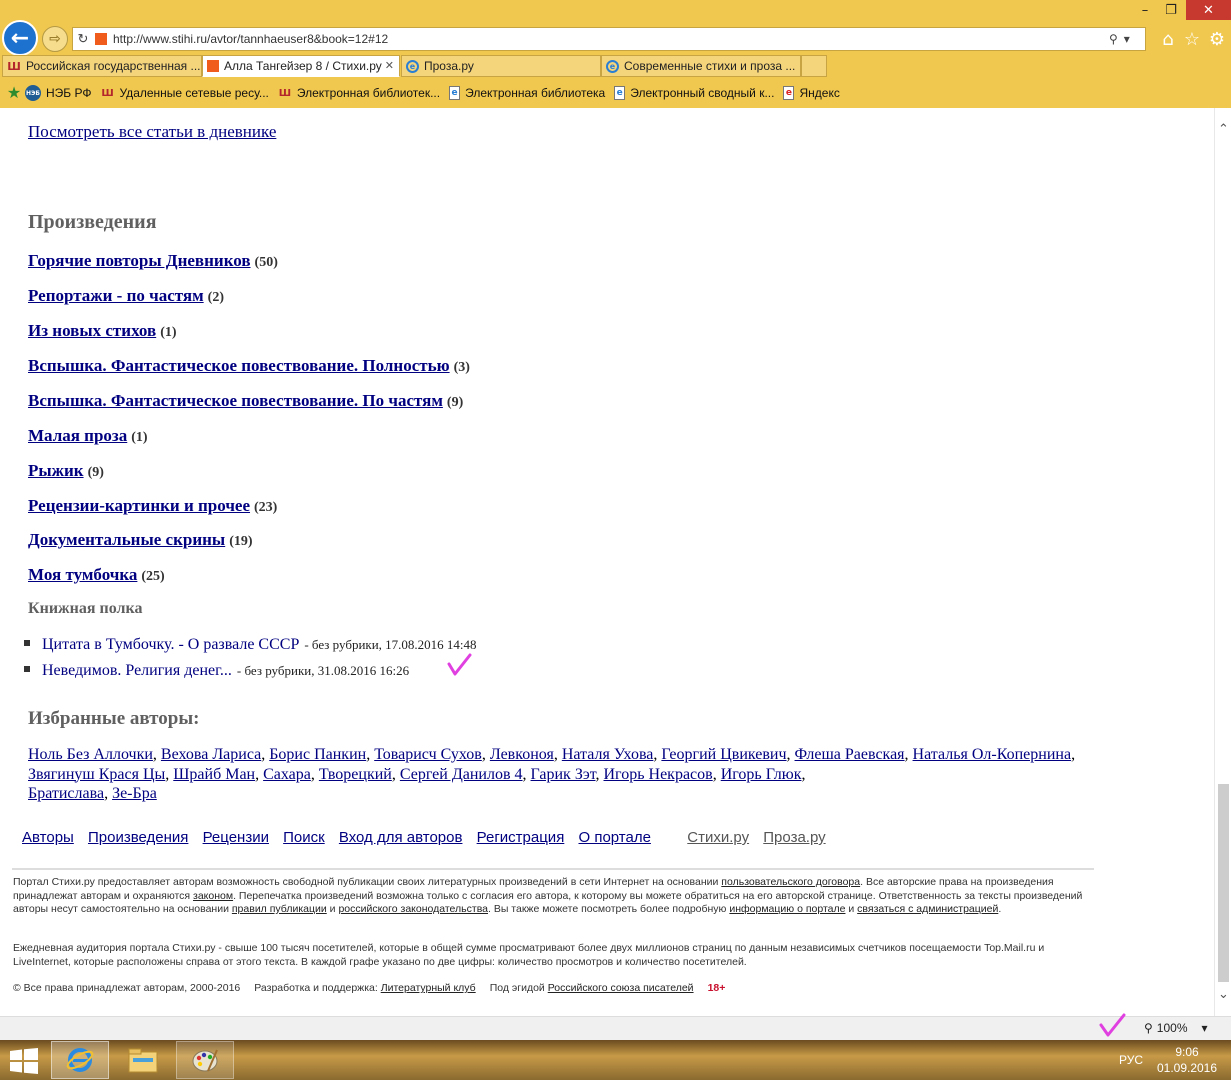 This screenshot has width=1231, height=1080. I want to click on work-link: Рецензии-картинки и прочее, so click(139, 505).